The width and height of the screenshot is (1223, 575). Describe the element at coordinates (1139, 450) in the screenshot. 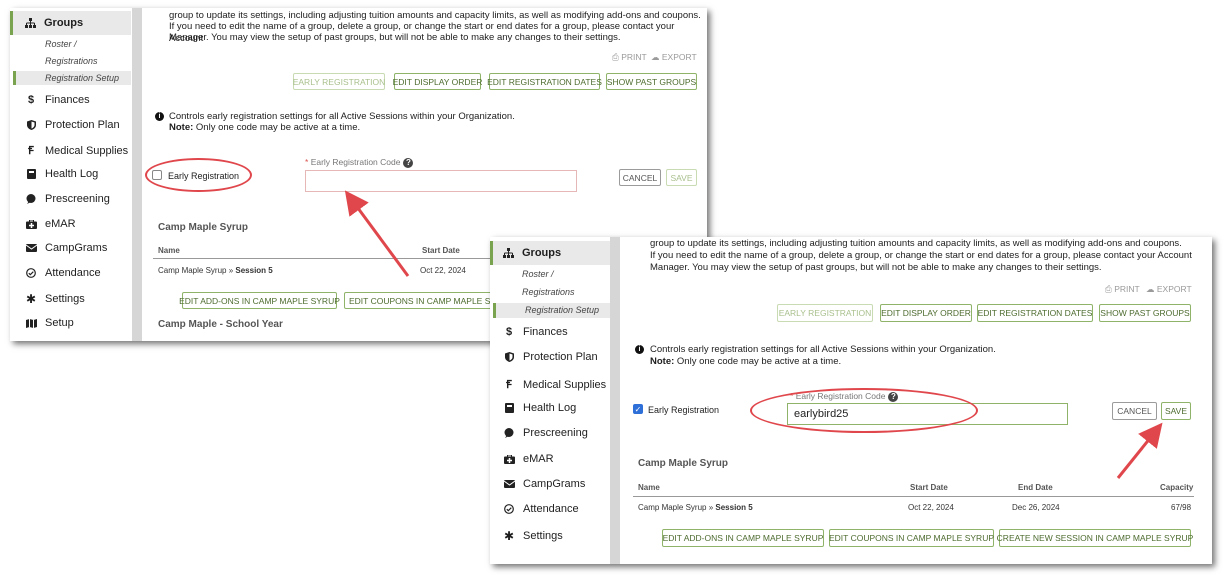

I see `arrow-to-save-button` at that location.